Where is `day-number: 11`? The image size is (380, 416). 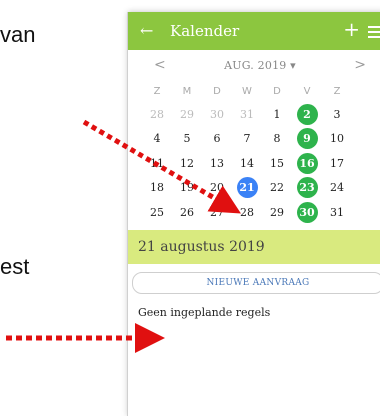 day-number: 11 is located at coordinates (157, 163).